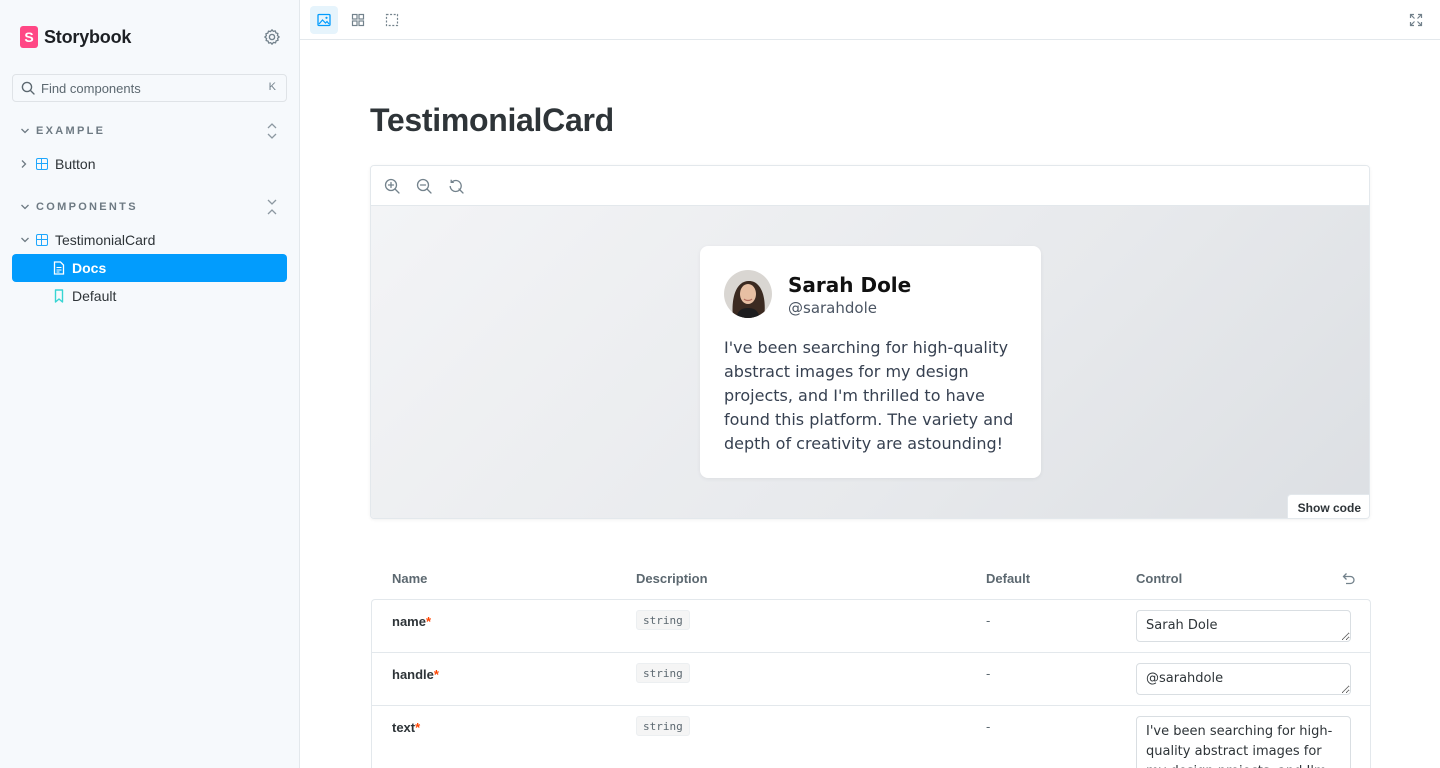 The width and height of the screenshot is (1440, 768). Describe the element at coordinates (871, 626) in the screenshot. I see `table-row: name* string - Sarah Dole` at that location.